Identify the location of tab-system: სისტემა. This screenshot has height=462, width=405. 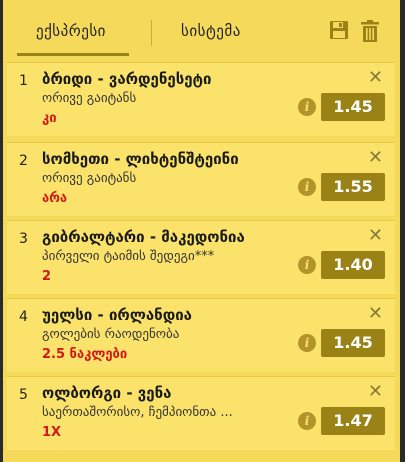
(211, 29).